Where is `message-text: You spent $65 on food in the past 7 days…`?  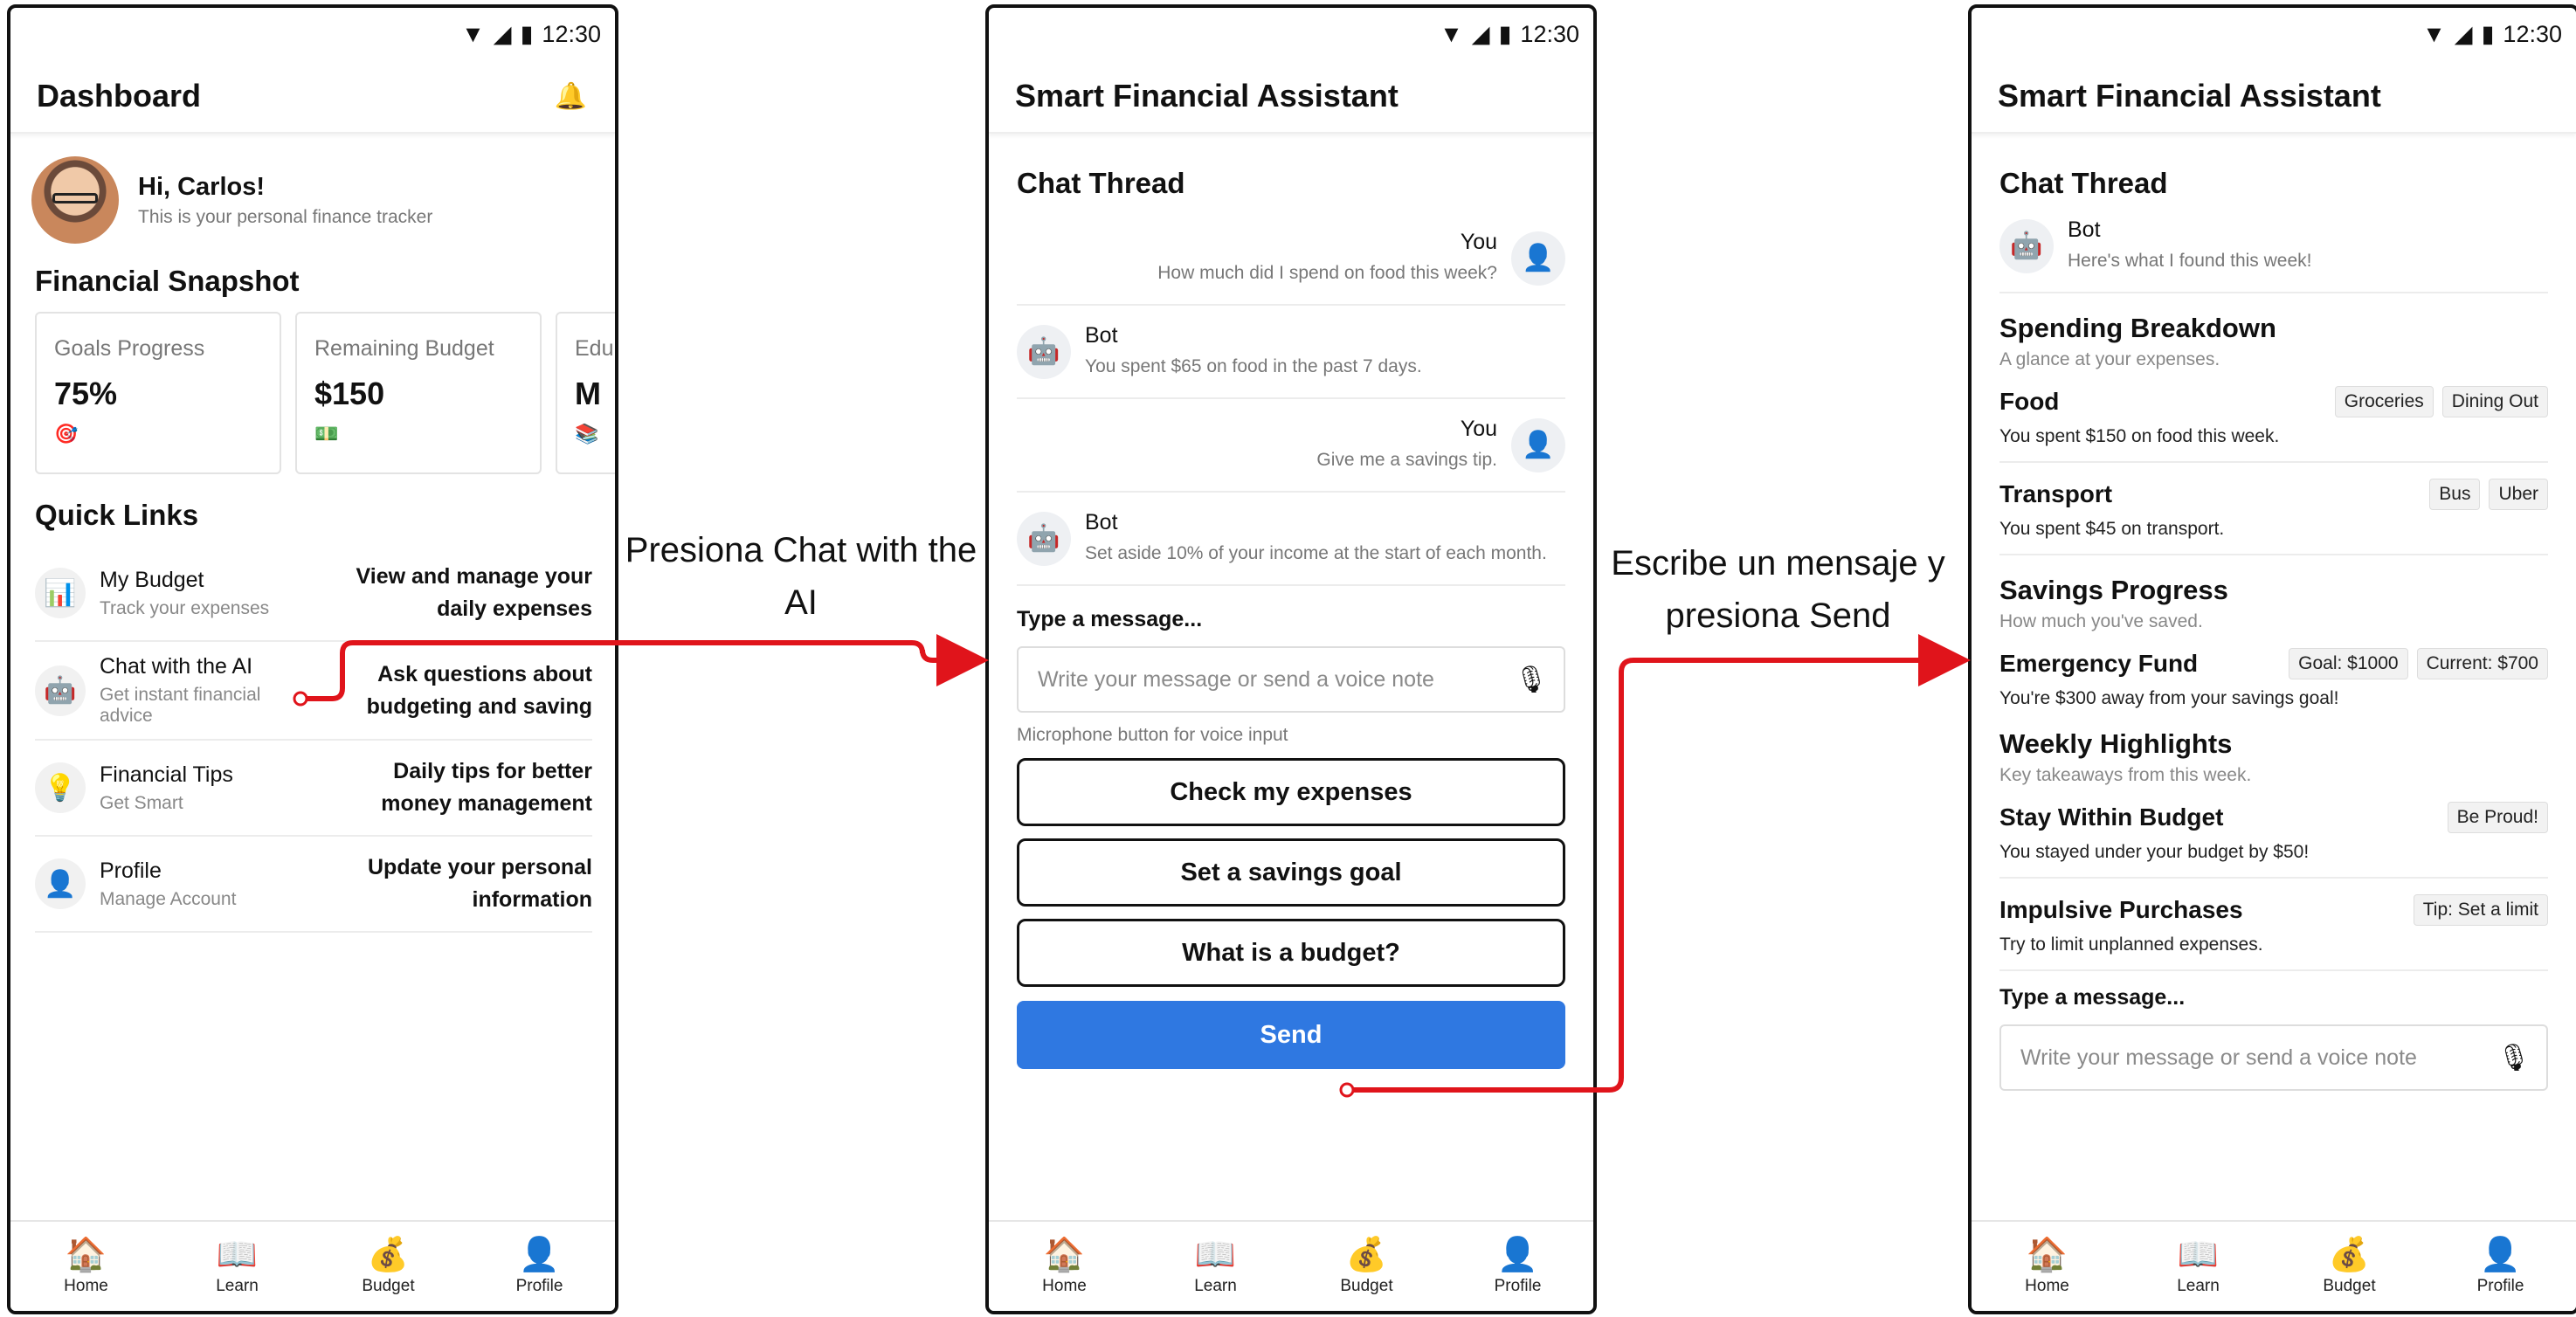 message-text: You spent $65 on food in the past 7 days… is located at coordinates (1253, 366).